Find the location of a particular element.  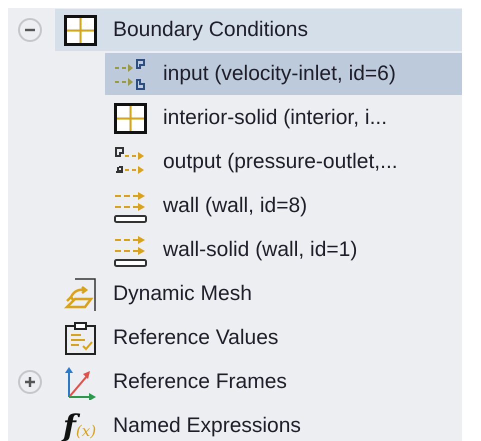

inlet-icon is located at coordinates (130, 74).